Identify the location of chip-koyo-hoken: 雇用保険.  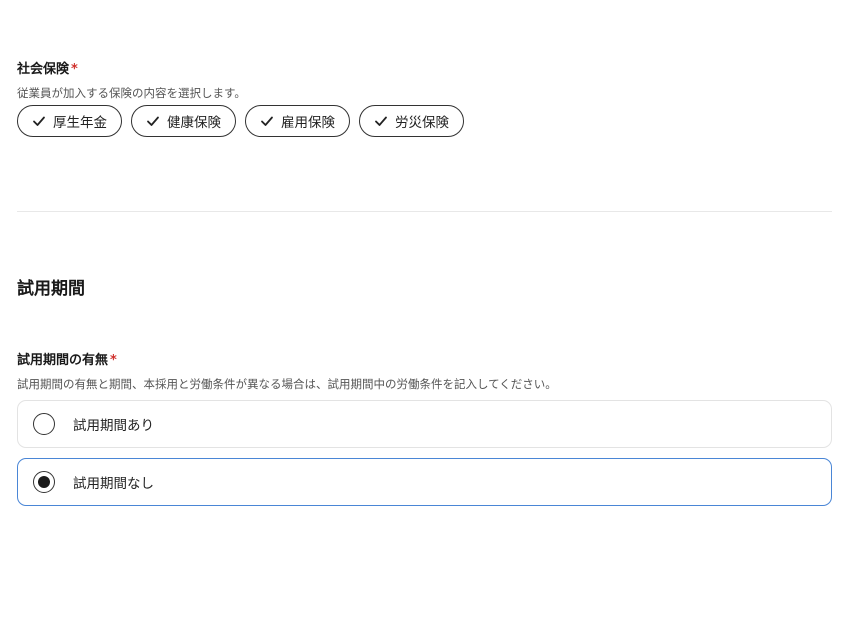
(297, 121).